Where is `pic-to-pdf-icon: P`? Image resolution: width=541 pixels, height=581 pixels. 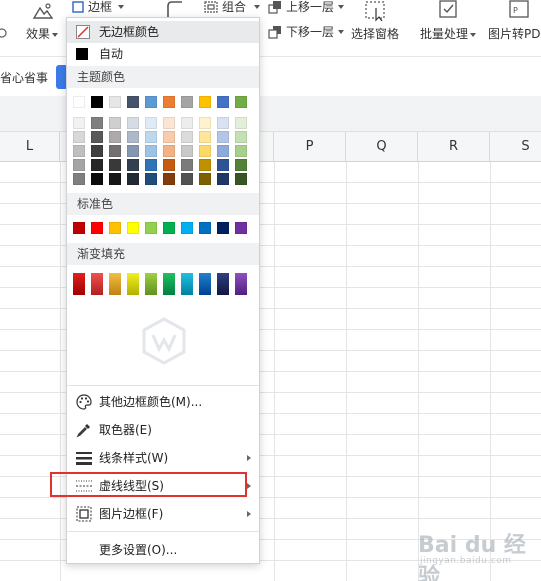
pic-to-pdf-icon: P is located at coordinates (520, 10).